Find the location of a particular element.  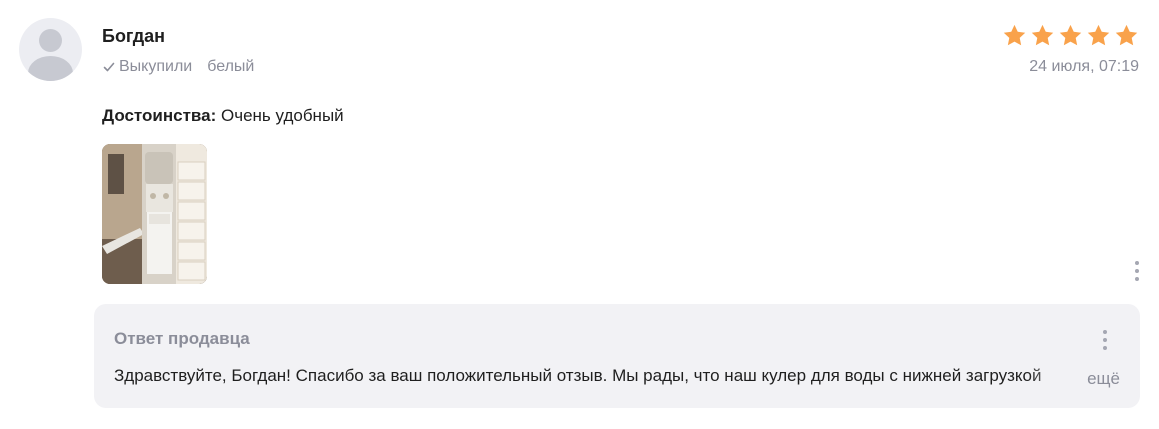

water-cooler-photo is located at coordinates (154, 214).